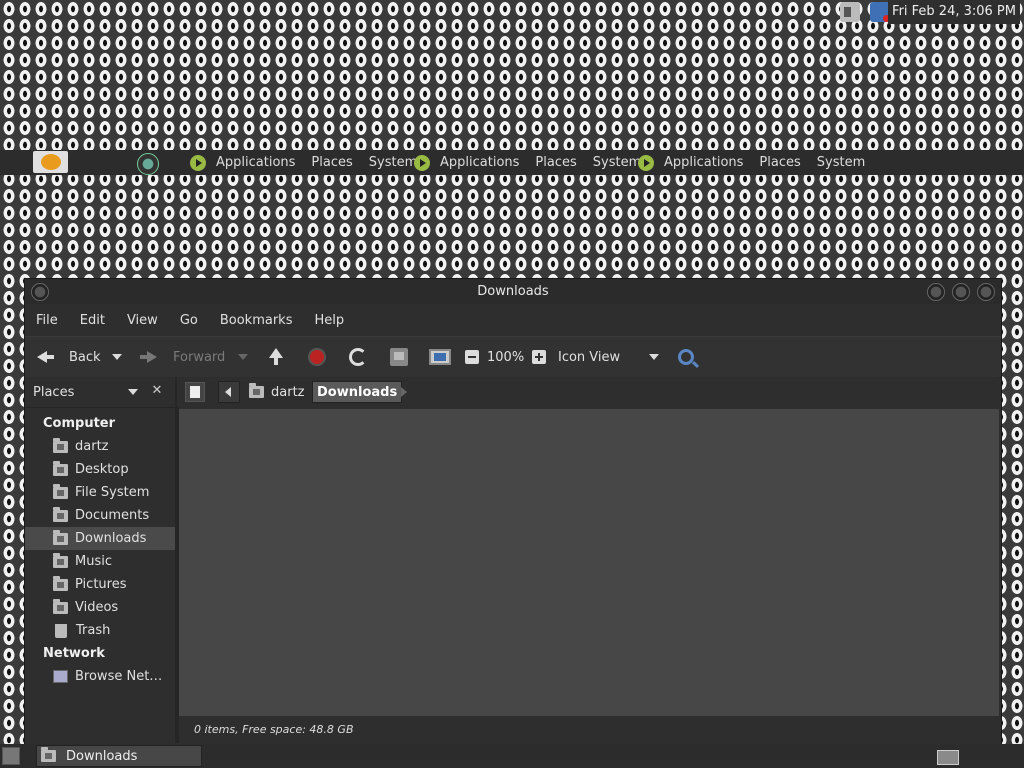 This screenshot has height=768, width=1024. What do you see at coordinates (229, 392) in the screenshot?
I see `path-scroll-left-button` at bounding box center [229, 392].